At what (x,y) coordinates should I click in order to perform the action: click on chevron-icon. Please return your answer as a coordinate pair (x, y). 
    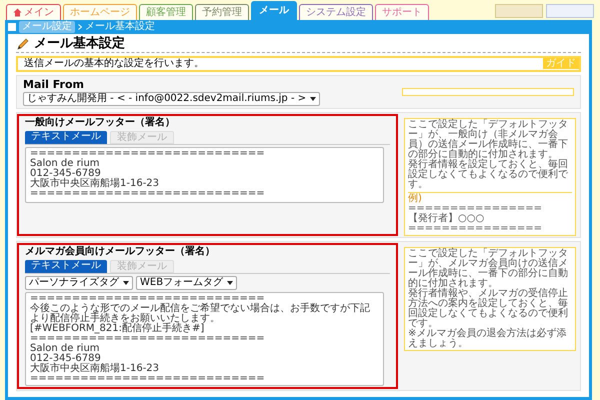
    Looking at the image, I should click on (80, 27).